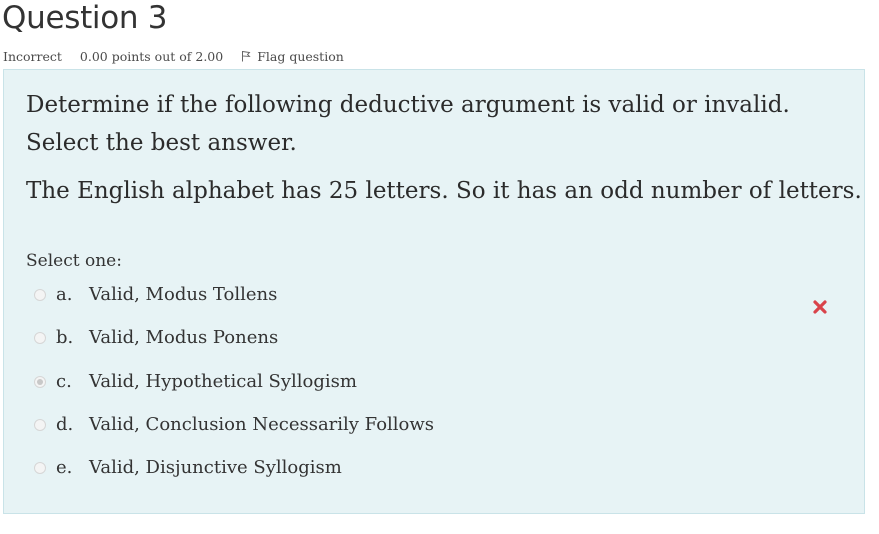 This screenshot has height=534, width=879. Describe the element at coordinates (223, 381) in the screenshot. I see `option-text: Valid, Hypothetical Syllogism` at that location.